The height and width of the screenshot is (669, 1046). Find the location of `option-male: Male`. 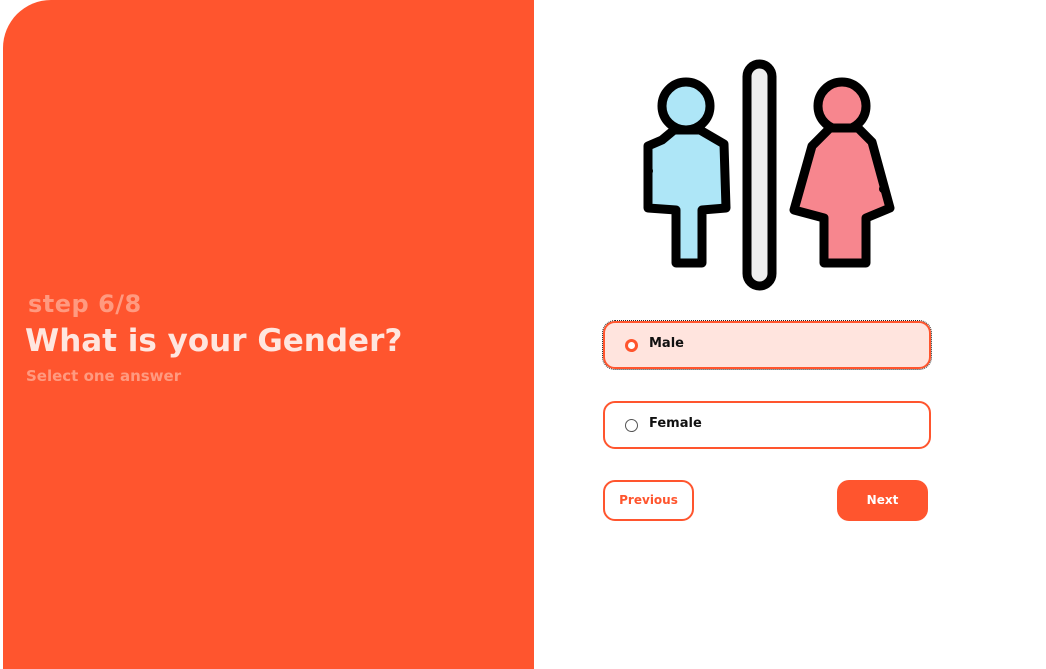

option-male: Male is located at coordinates (767, 345).